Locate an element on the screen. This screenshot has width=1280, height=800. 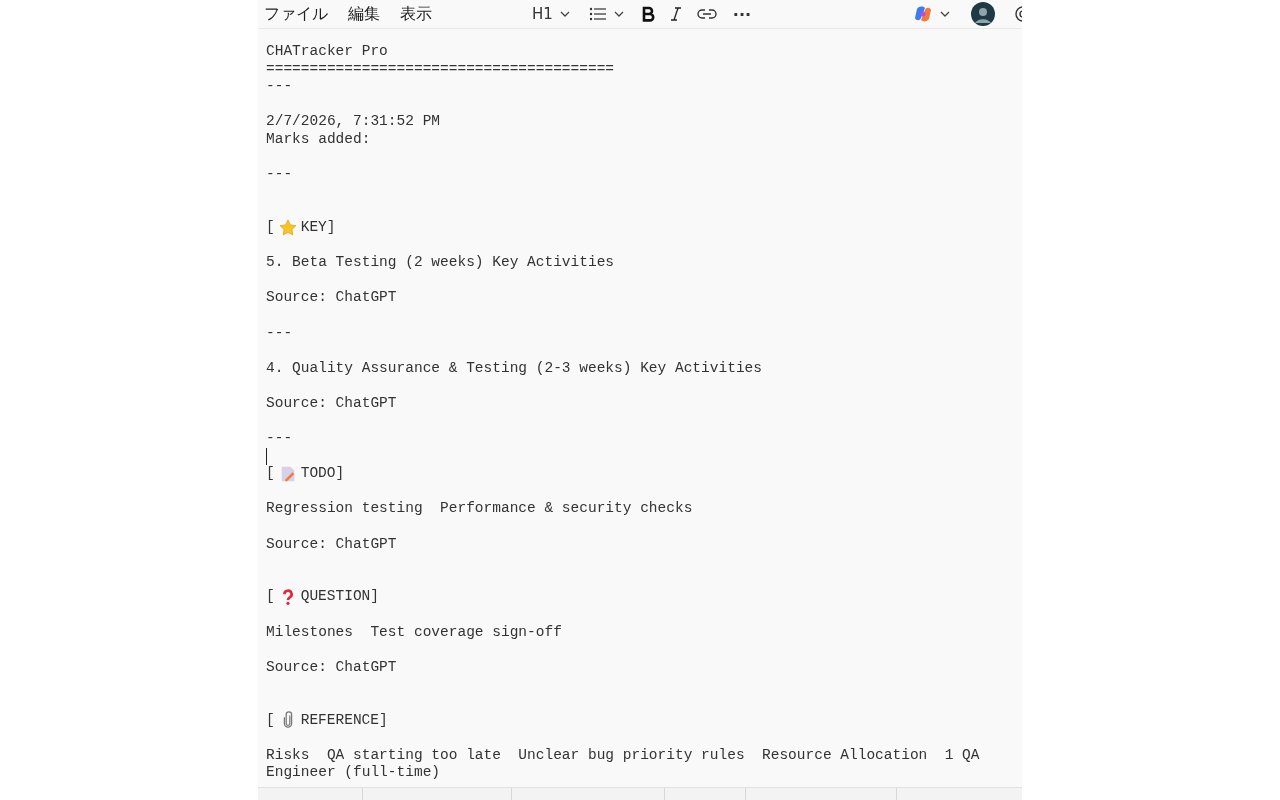
text-line: Milestones Test coverage sign-off is located at coordinates (414, 632).